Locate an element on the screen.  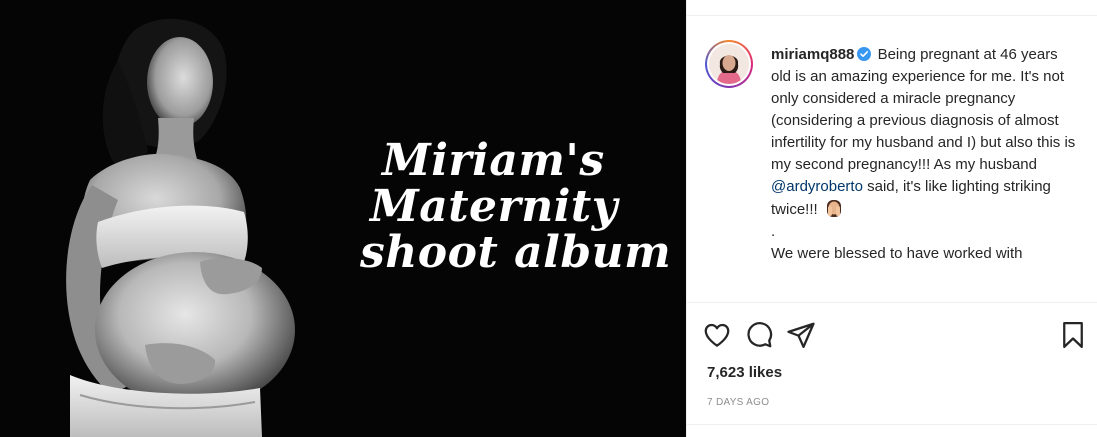
comment-icon is located at coordinates (760, 335).